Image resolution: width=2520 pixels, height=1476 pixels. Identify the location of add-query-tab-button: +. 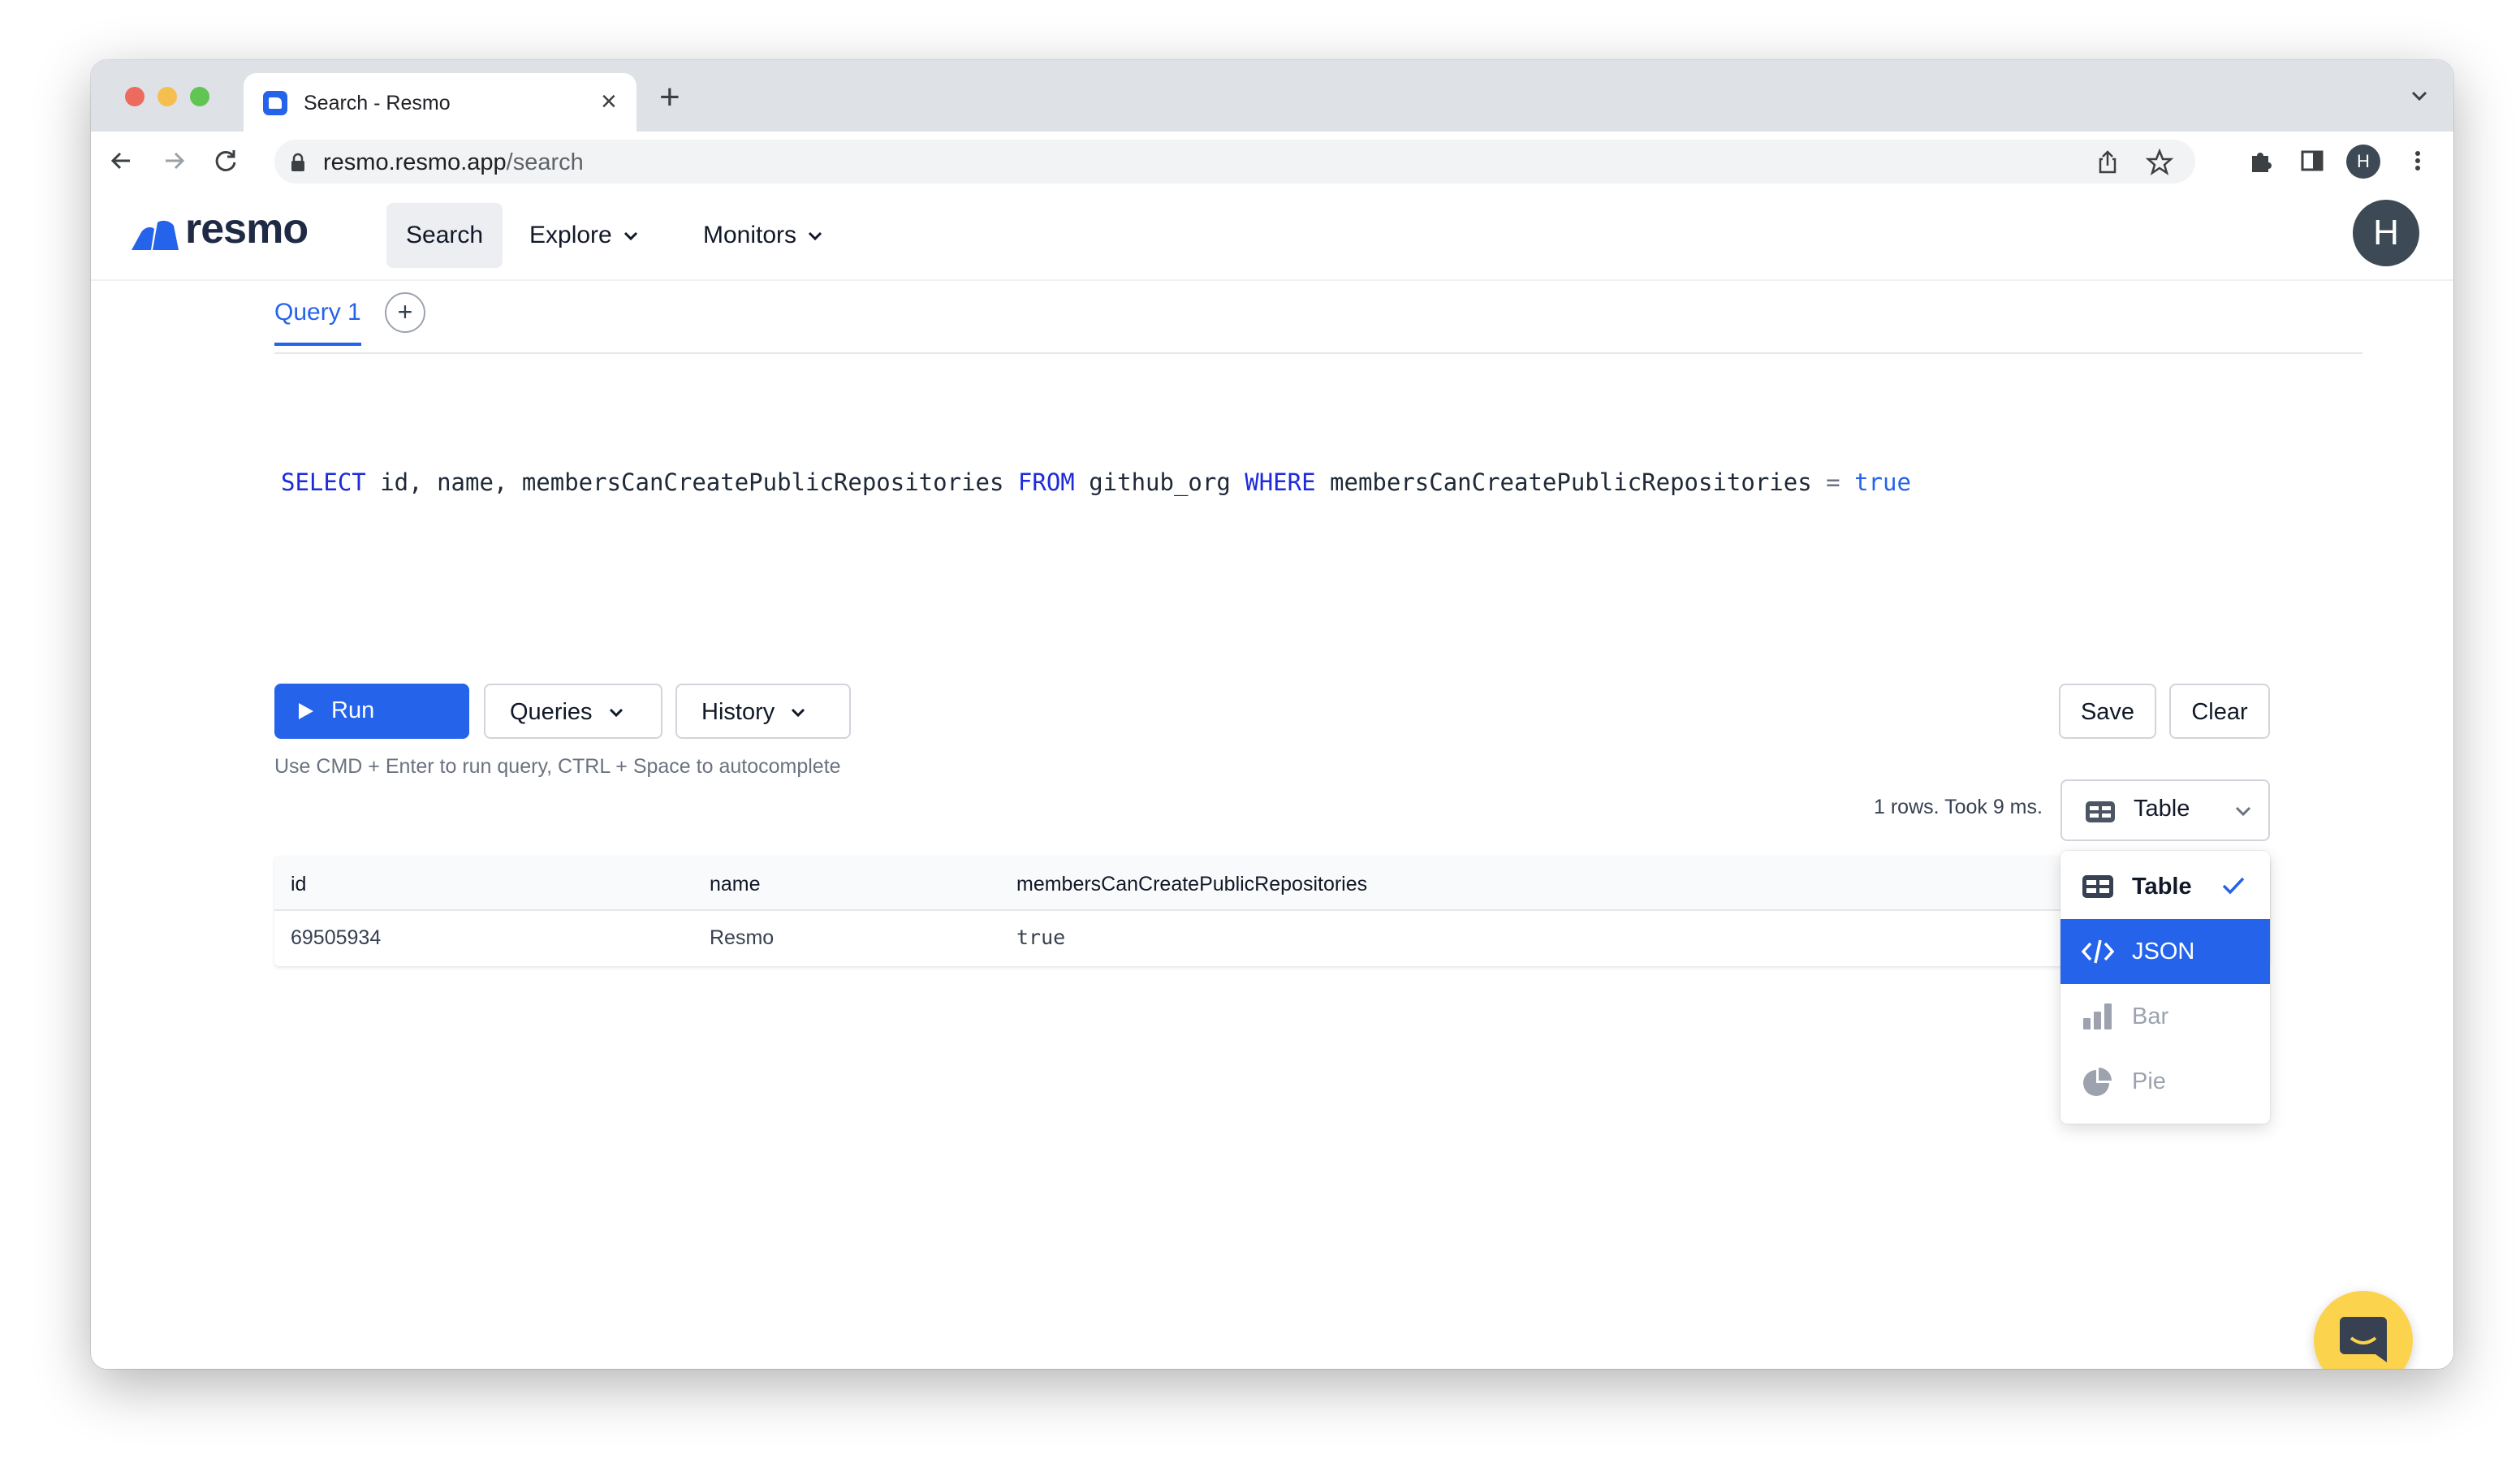
(405, 312).